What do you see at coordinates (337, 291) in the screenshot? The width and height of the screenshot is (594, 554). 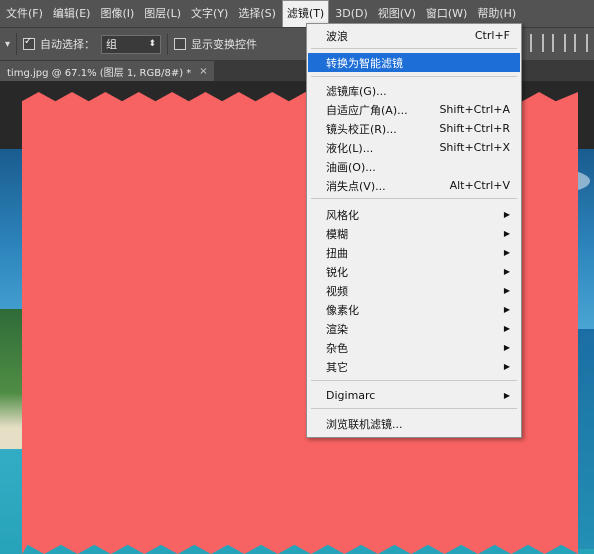 I see `menu-item-label: 视频` at bounding box center [337, 291].